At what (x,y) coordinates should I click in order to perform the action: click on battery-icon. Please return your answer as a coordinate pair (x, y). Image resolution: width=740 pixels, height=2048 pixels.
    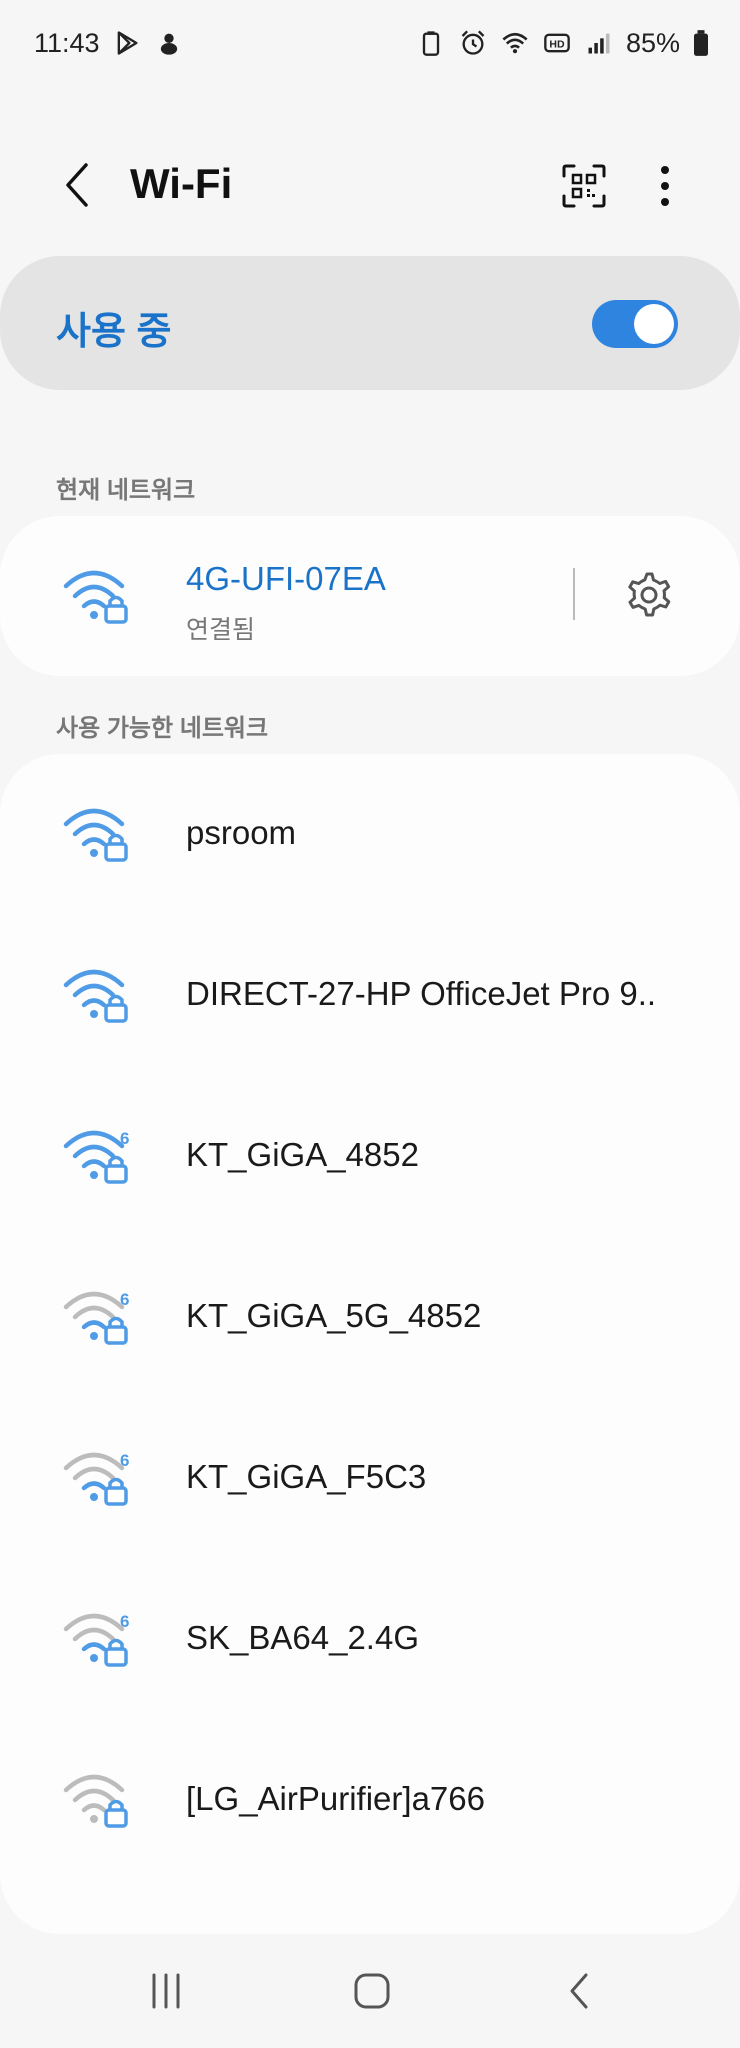
    Looking at the image, I should click on (701, 43).